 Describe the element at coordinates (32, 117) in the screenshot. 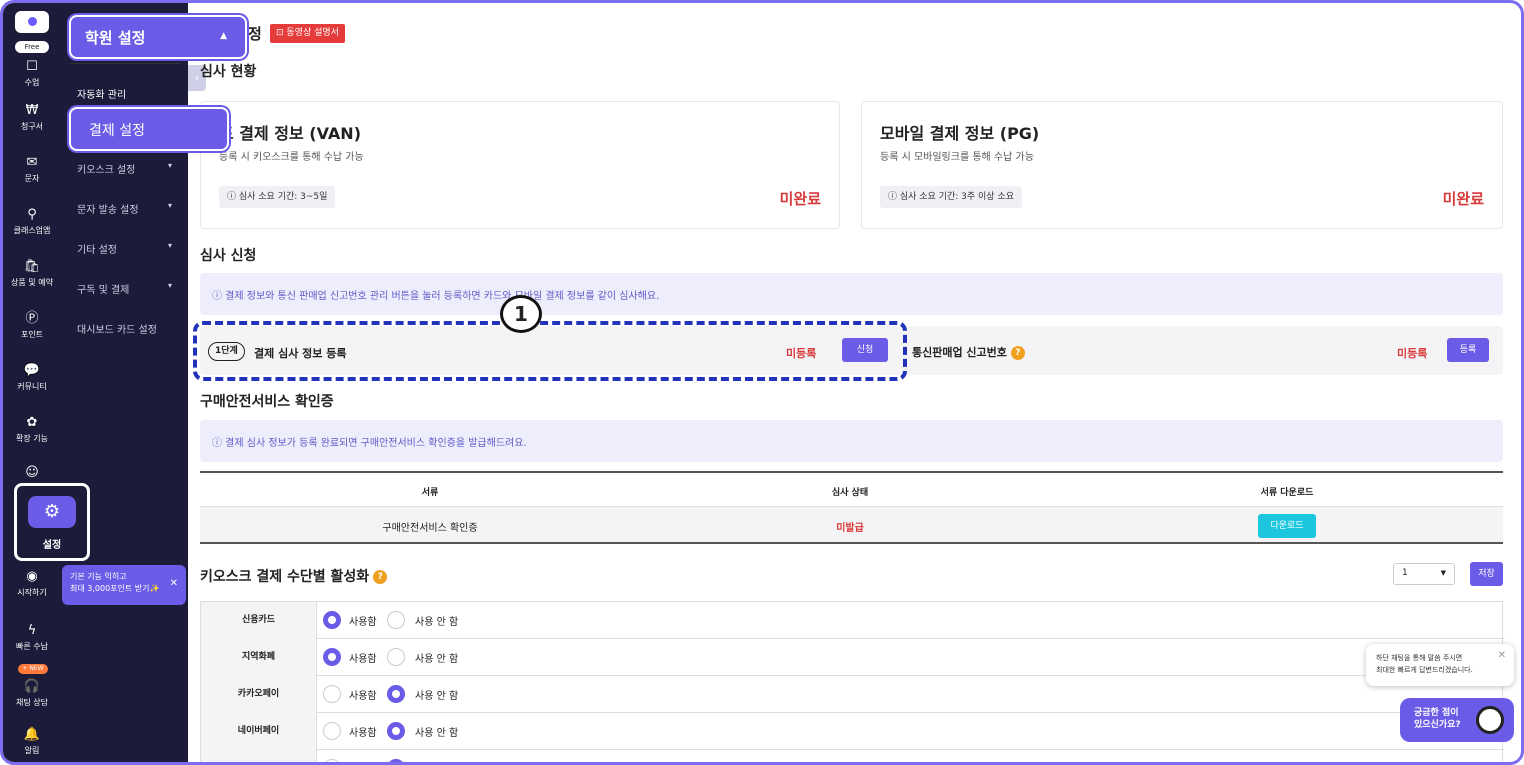

I see `rail-item-invoice: ₩ 청구서` at that location.